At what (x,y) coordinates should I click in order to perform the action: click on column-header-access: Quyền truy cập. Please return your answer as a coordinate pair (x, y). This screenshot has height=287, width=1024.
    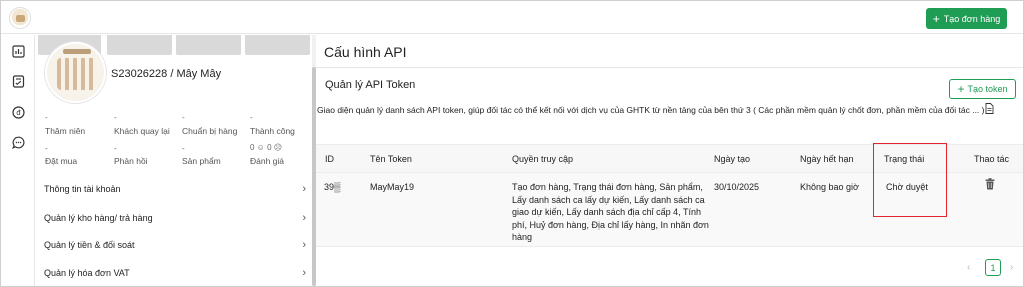
    Looking at the image, I should click on (542, 159).